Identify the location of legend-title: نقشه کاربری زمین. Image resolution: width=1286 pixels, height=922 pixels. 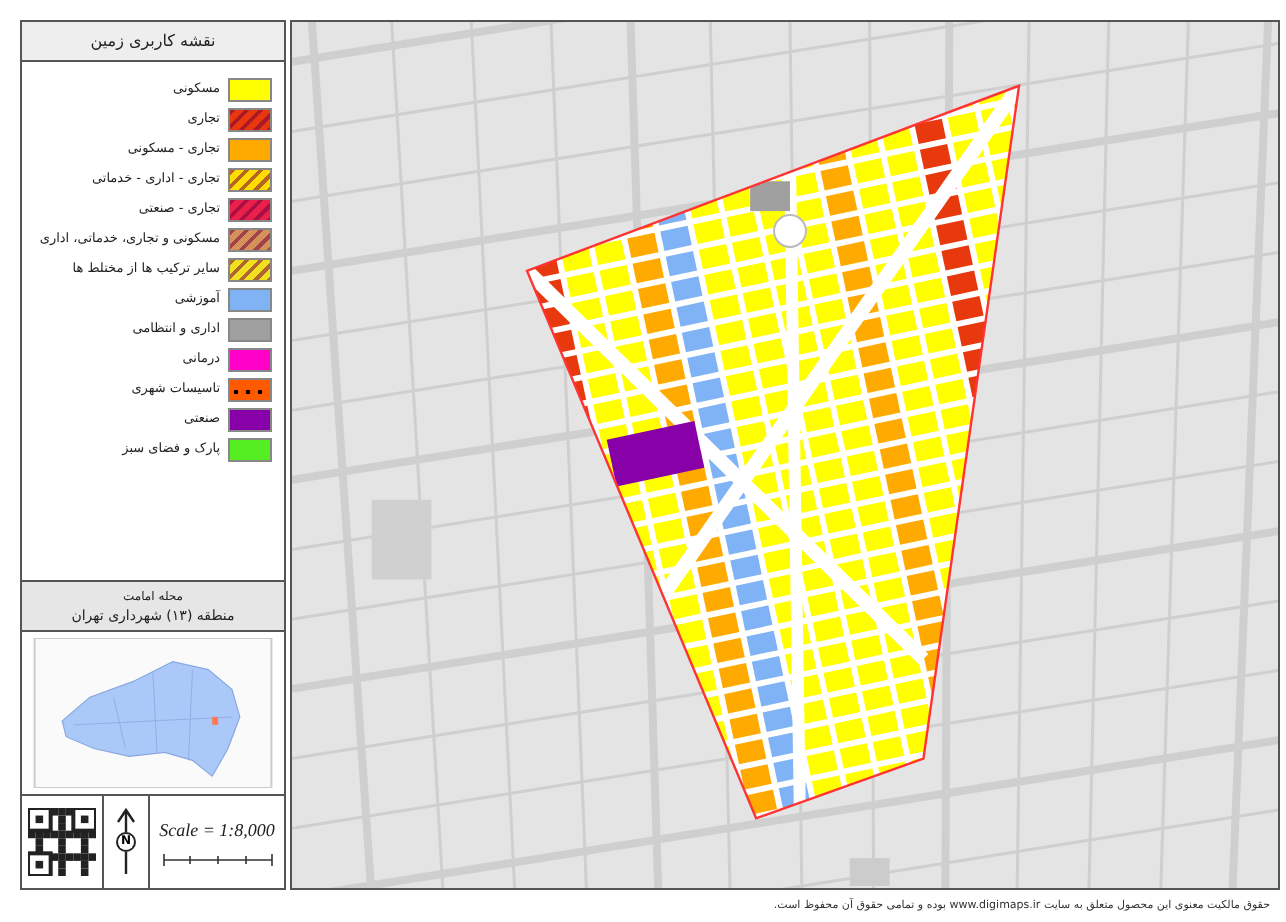
(153, 42).